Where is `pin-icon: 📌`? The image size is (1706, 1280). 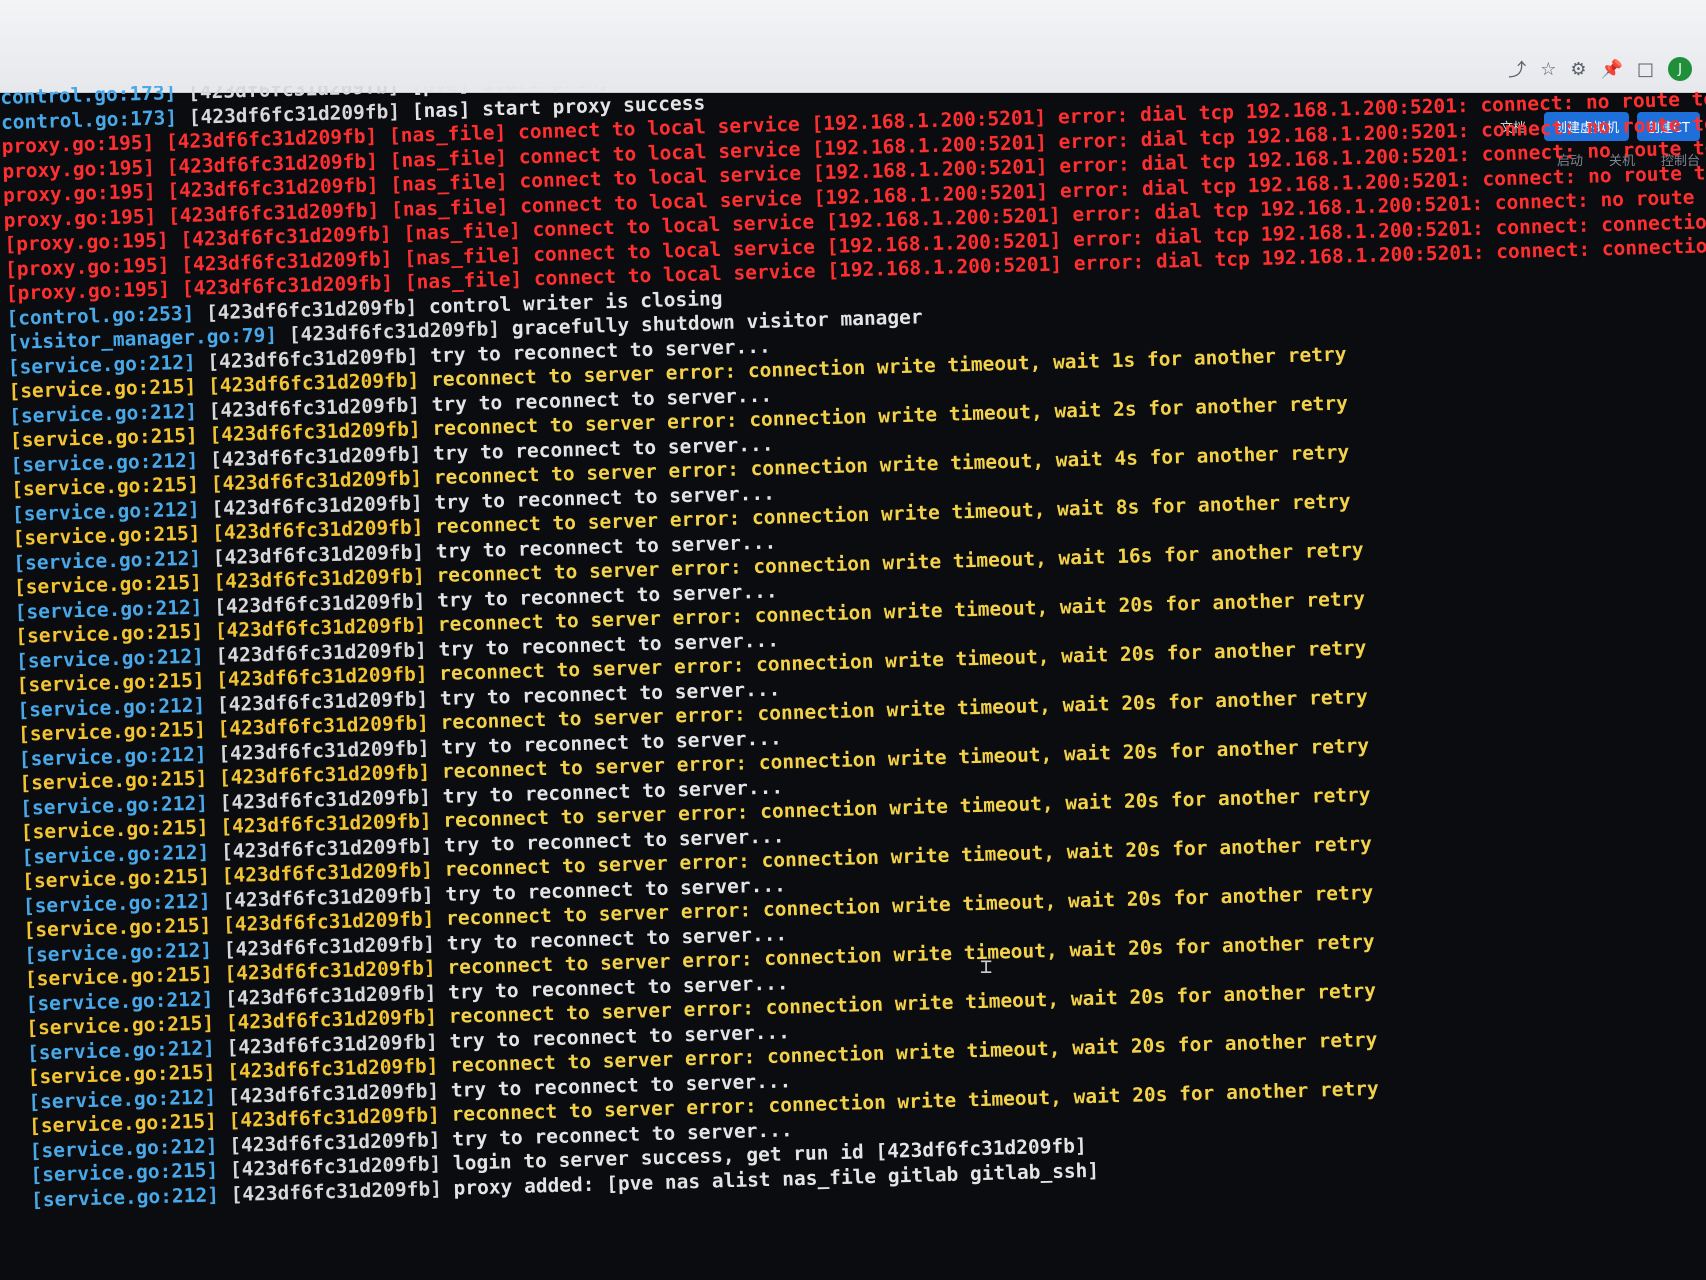
pin-icon: 📌 is located at coordinates (1612, 69).